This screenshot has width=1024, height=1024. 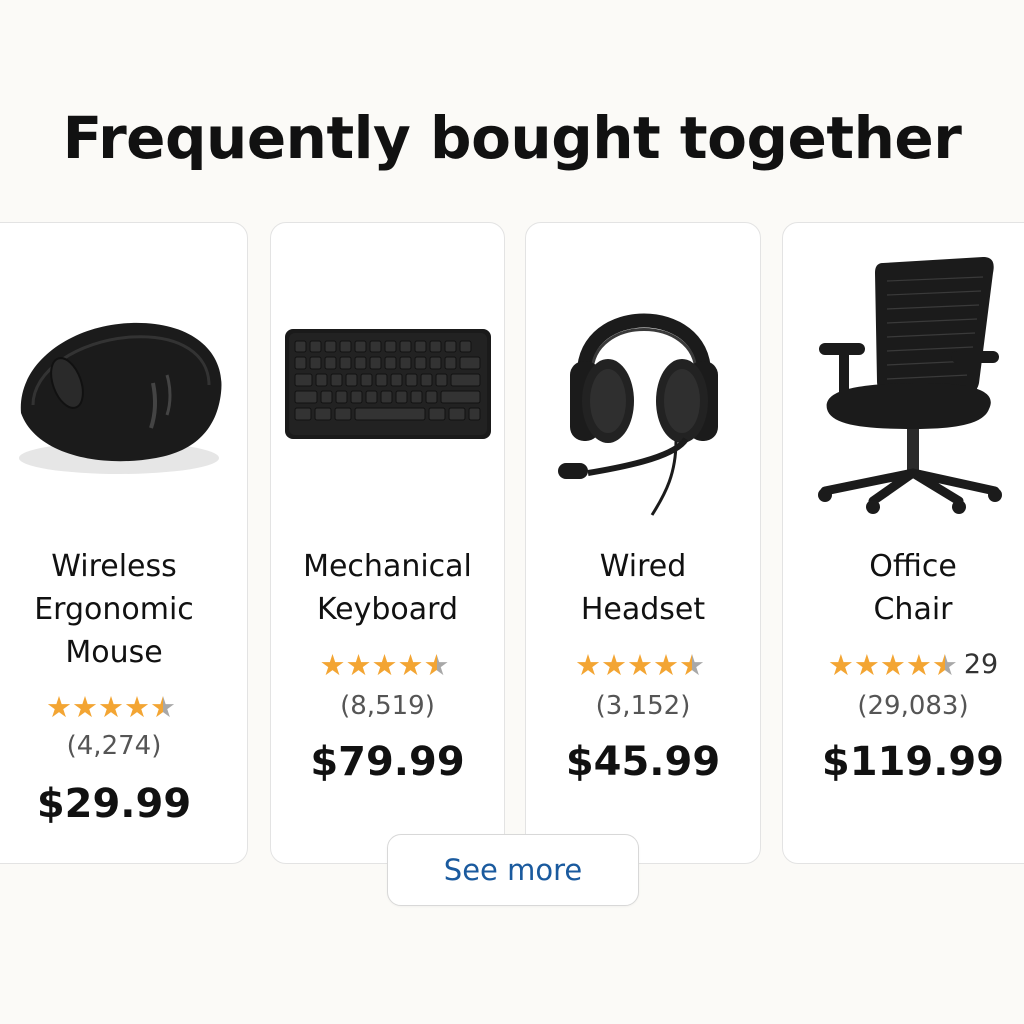 I want to click on mouse-icon, so click(x=120, y=398).